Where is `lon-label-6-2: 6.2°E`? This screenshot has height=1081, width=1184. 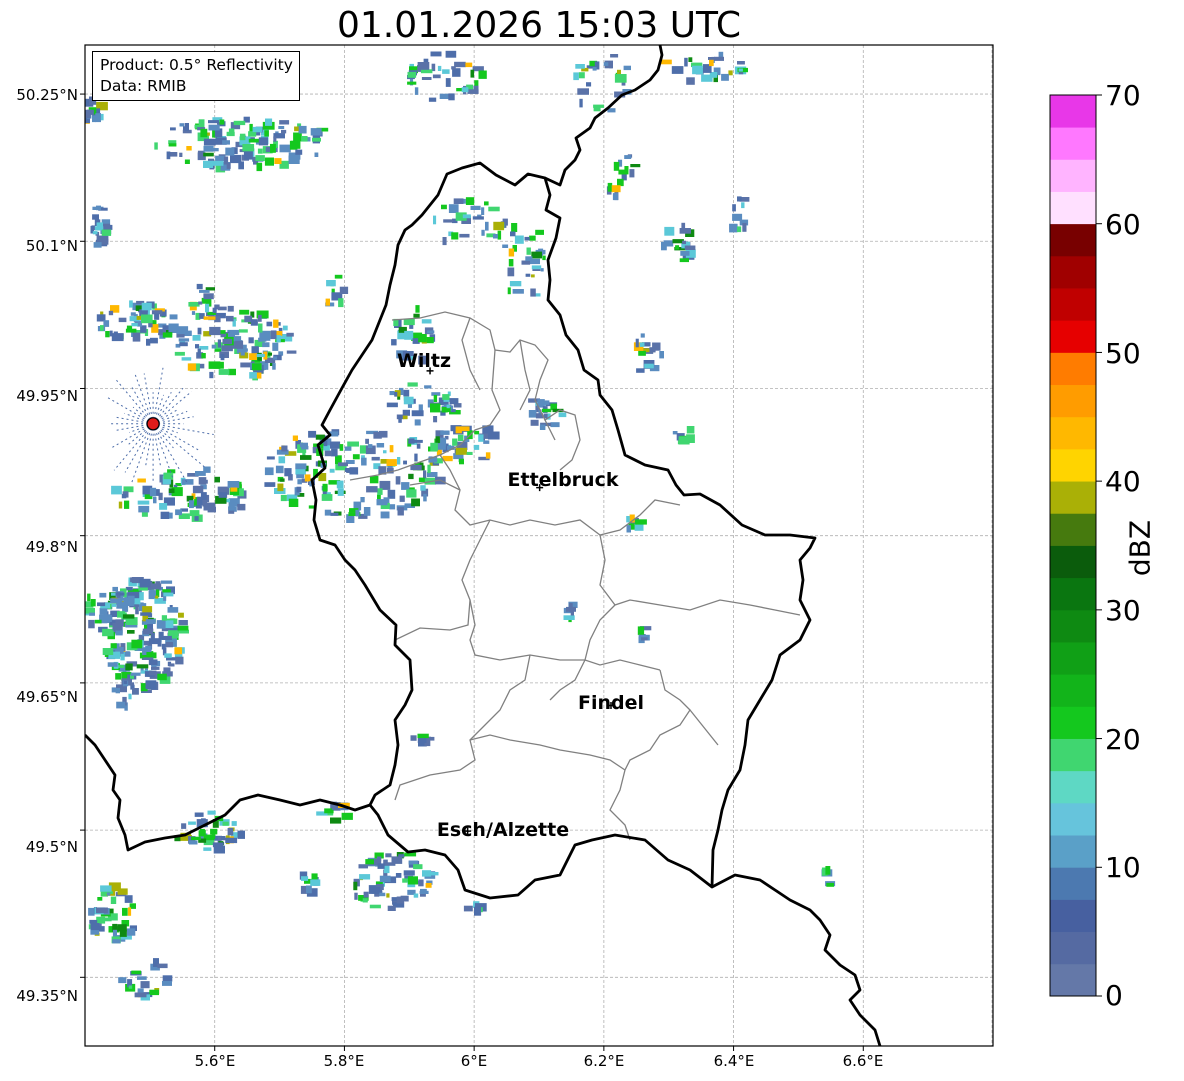
lon-label-6-2: 6.2°E is located at coordinates (604, 1061).